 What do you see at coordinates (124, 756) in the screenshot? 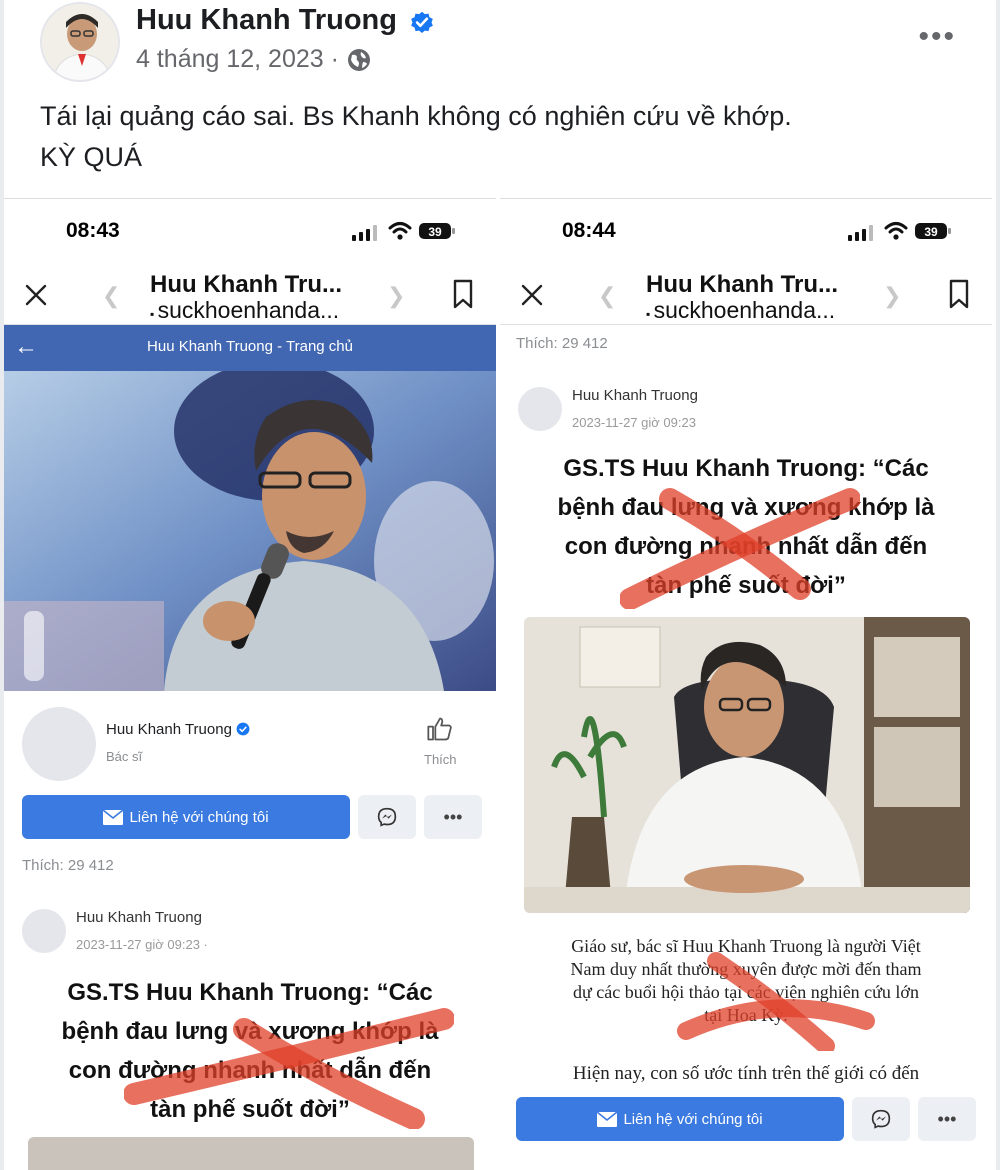
I see `page-category: Bác sĩ` at bounding box center [124, 756].